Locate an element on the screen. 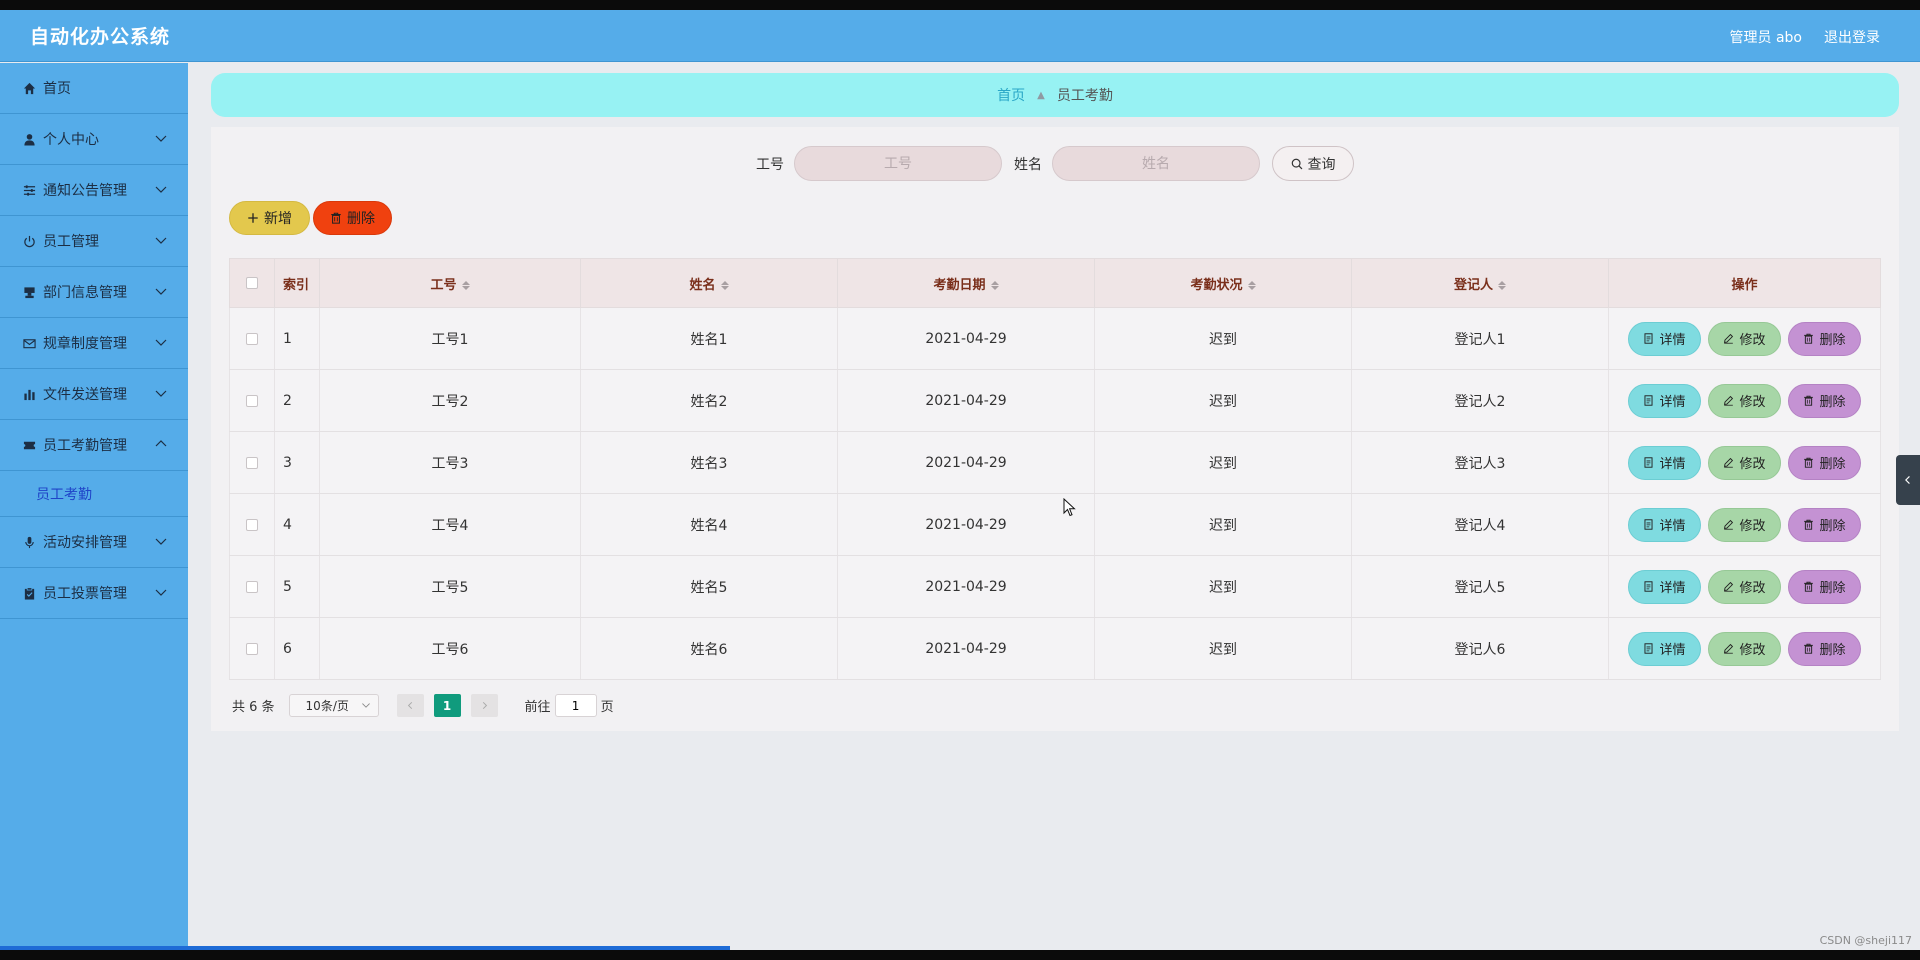 This screenshot has width=1920, height=960. sidebar-item-employees: 员工管理 is located at coordinates (94, 241).